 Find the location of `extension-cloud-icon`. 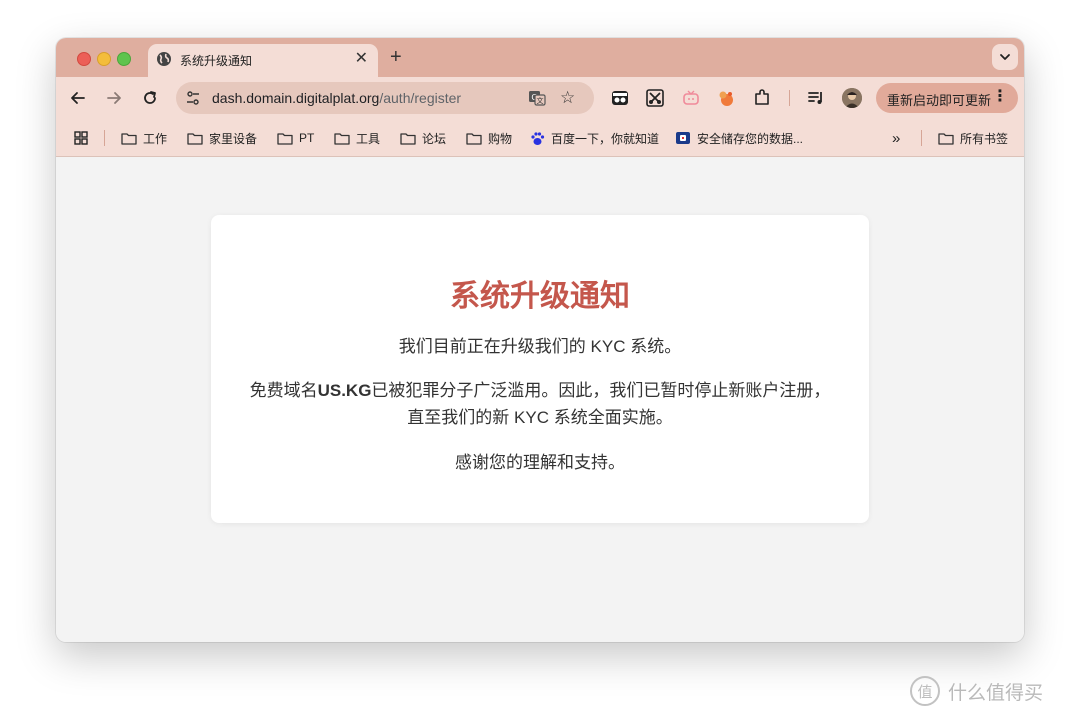

extension-cloud-icon is located at coordinates (726, 98).